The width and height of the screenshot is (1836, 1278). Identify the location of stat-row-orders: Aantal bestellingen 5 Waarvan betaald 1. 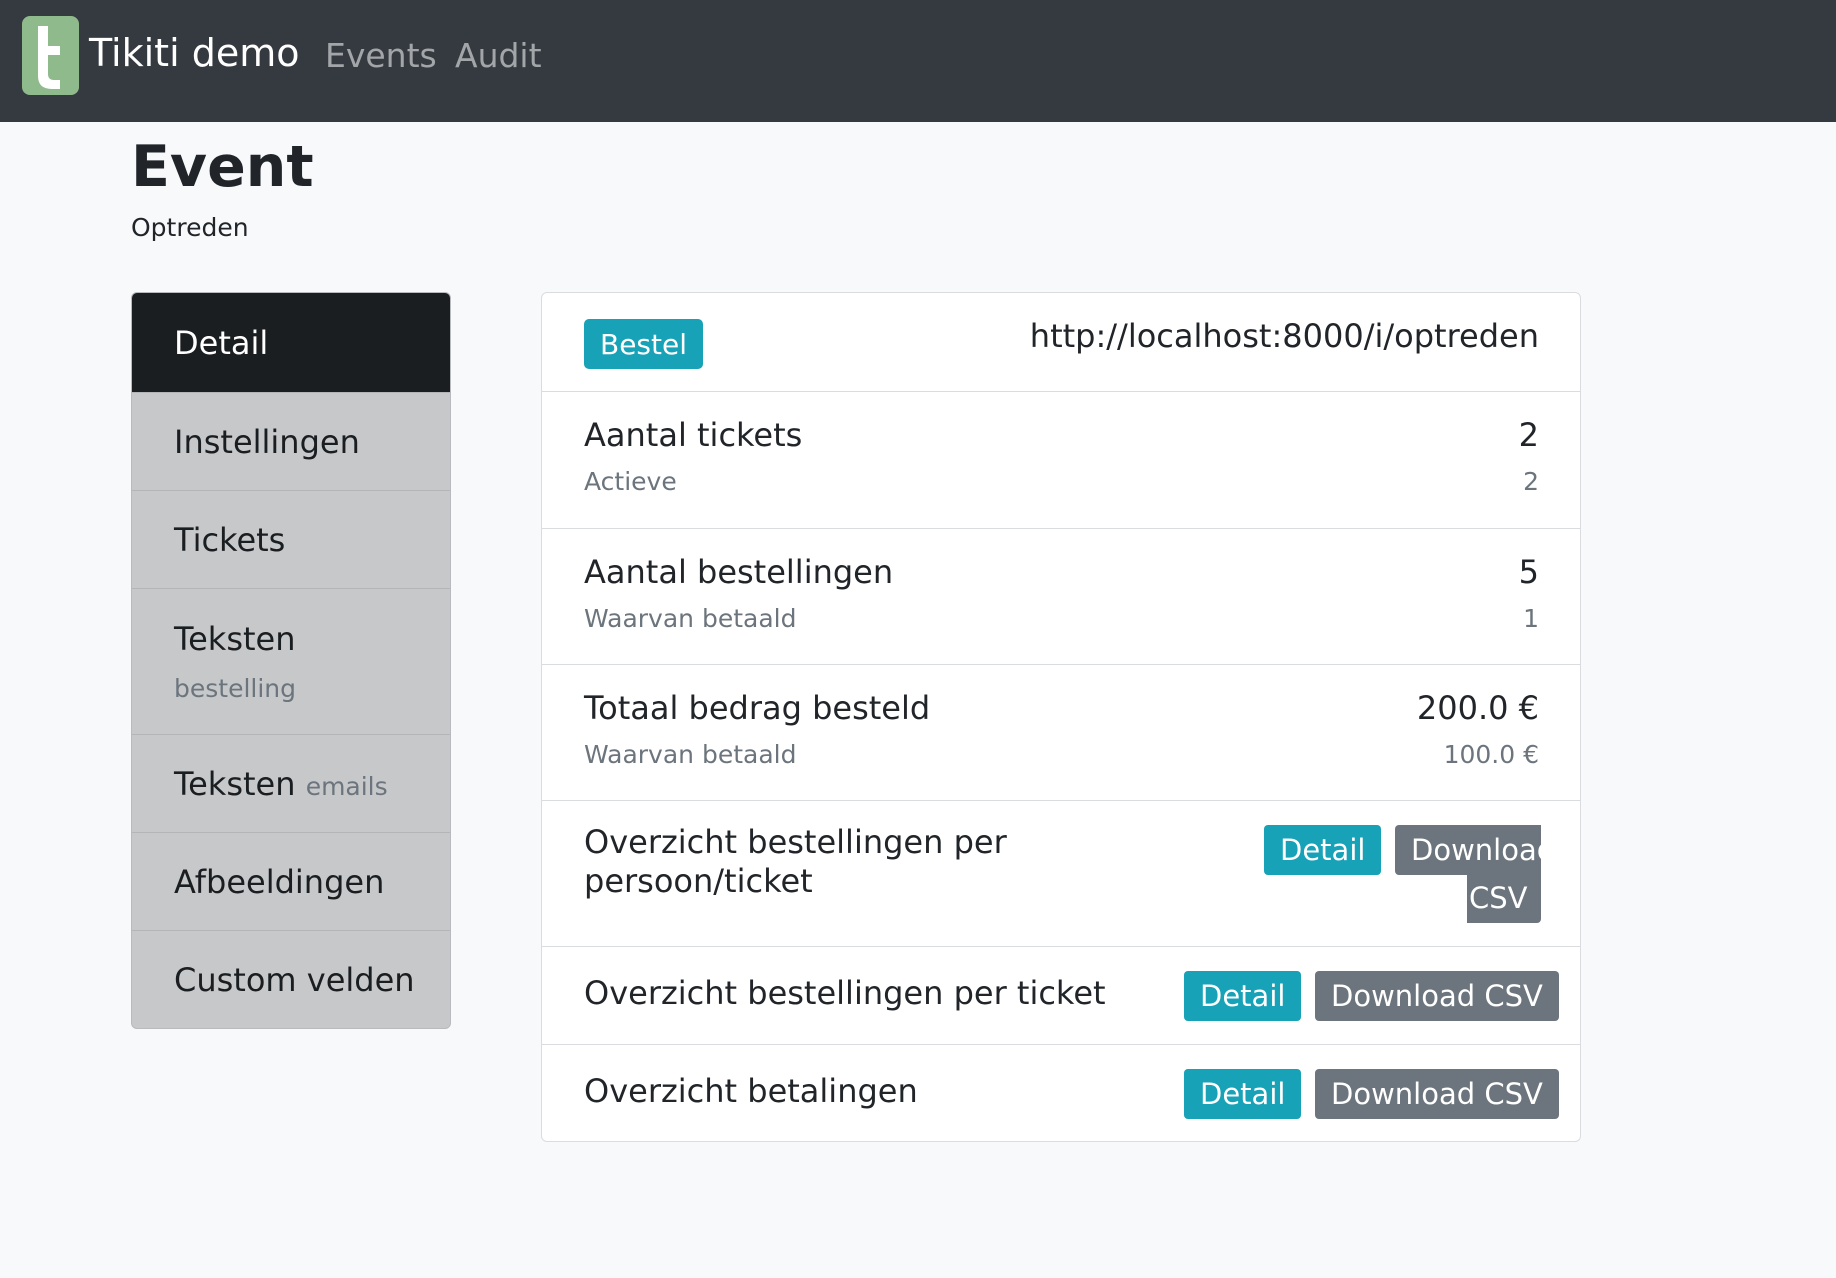
(1061, 596).